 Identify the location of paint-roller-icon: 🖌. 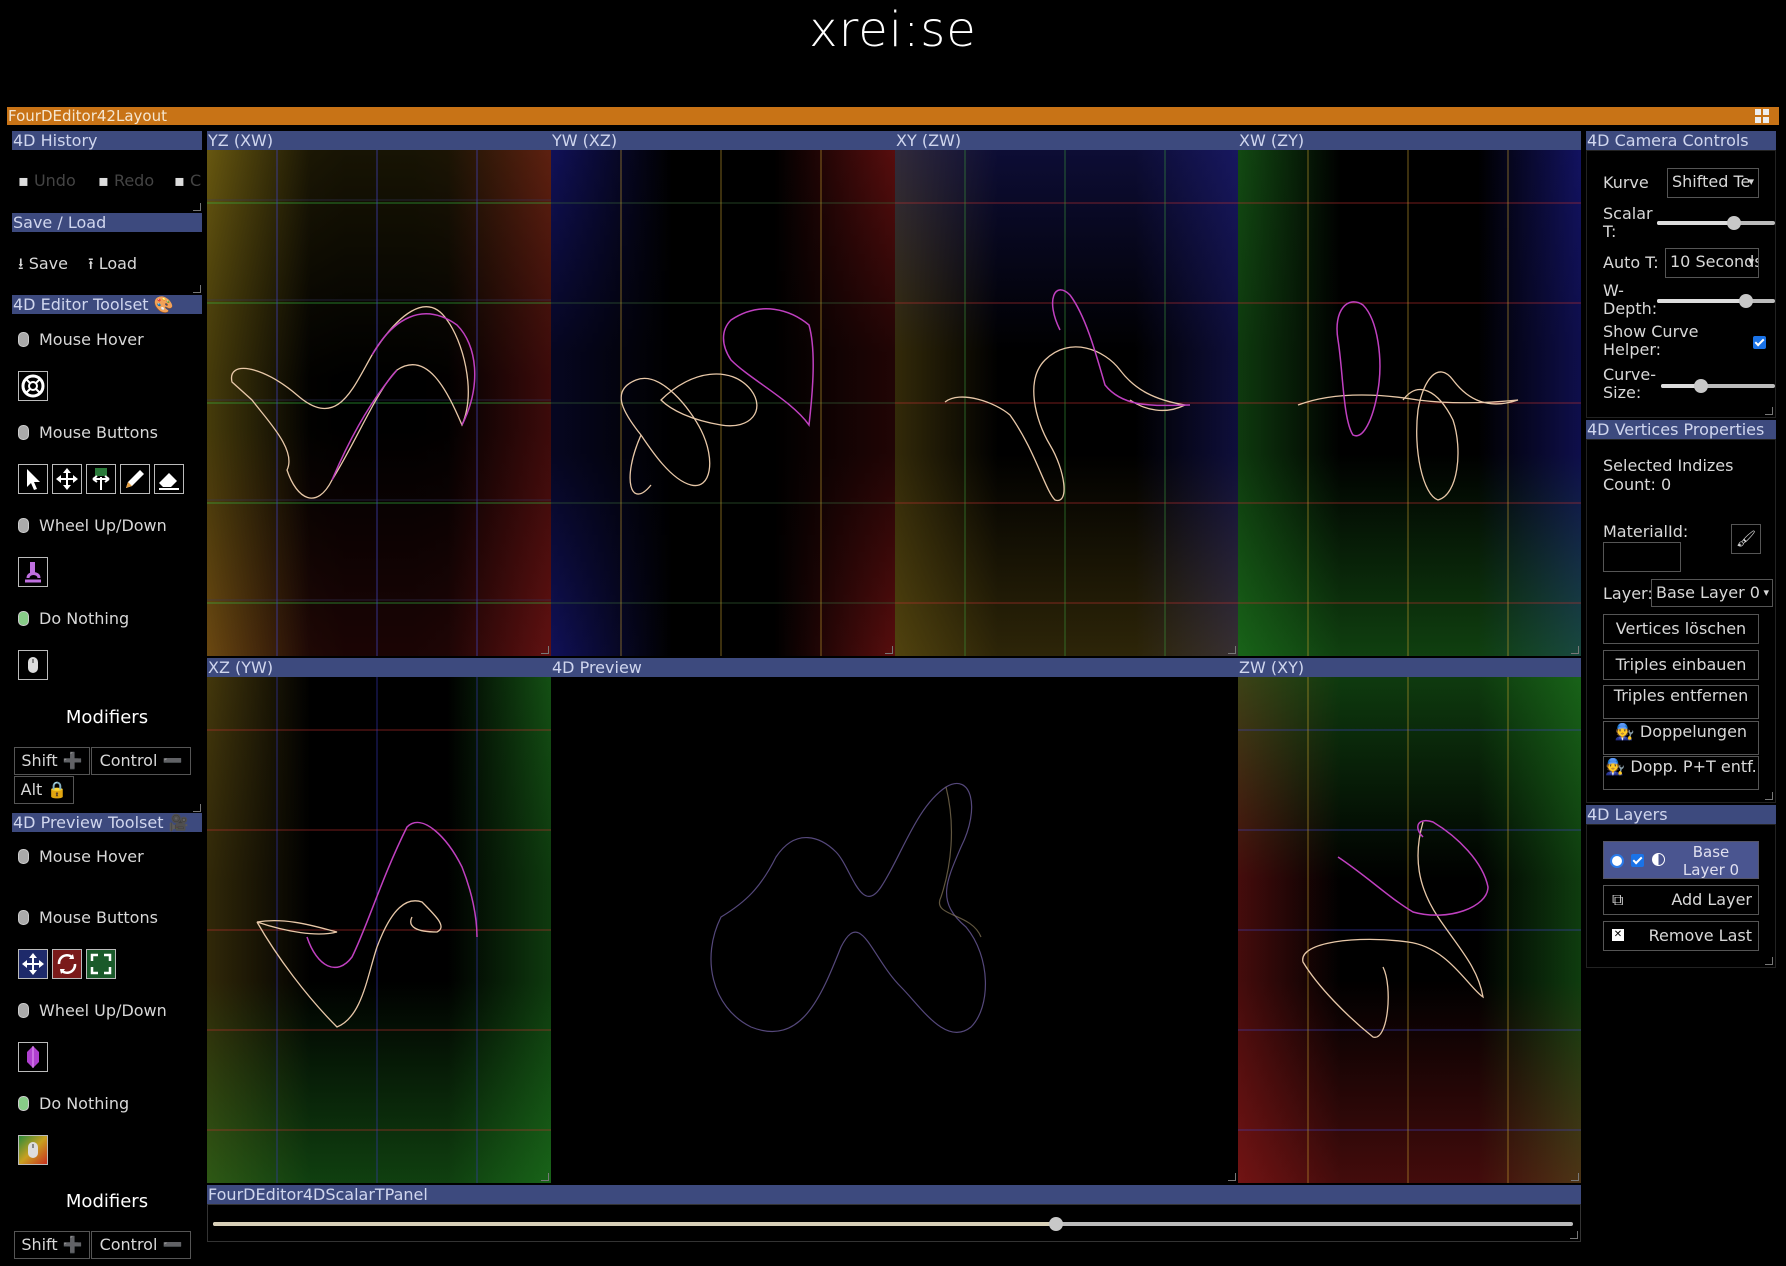
(1746, 538).